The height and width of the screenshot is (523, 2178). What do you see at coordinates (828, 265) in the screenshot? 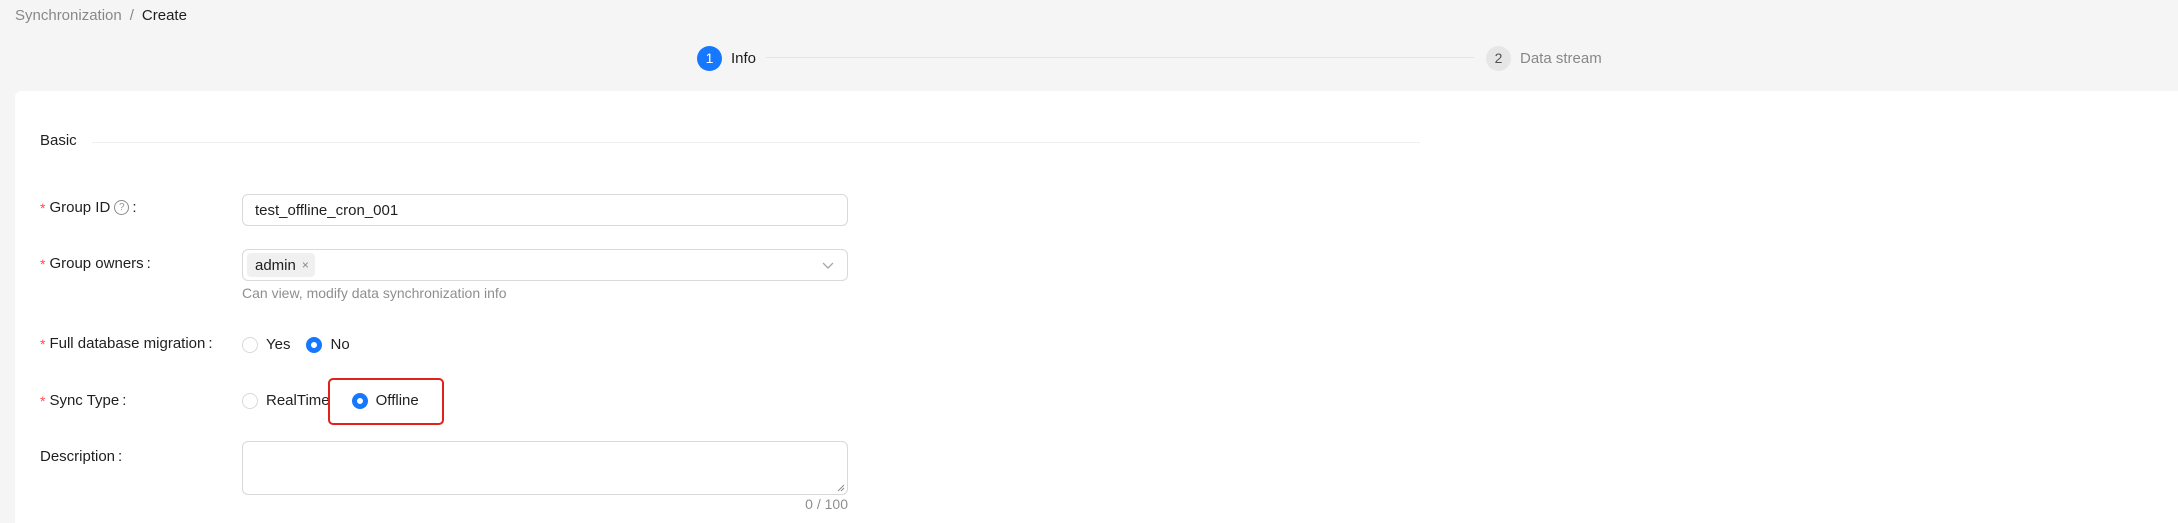
I see `chevron-down-icon` at bounding box center [828, 265].